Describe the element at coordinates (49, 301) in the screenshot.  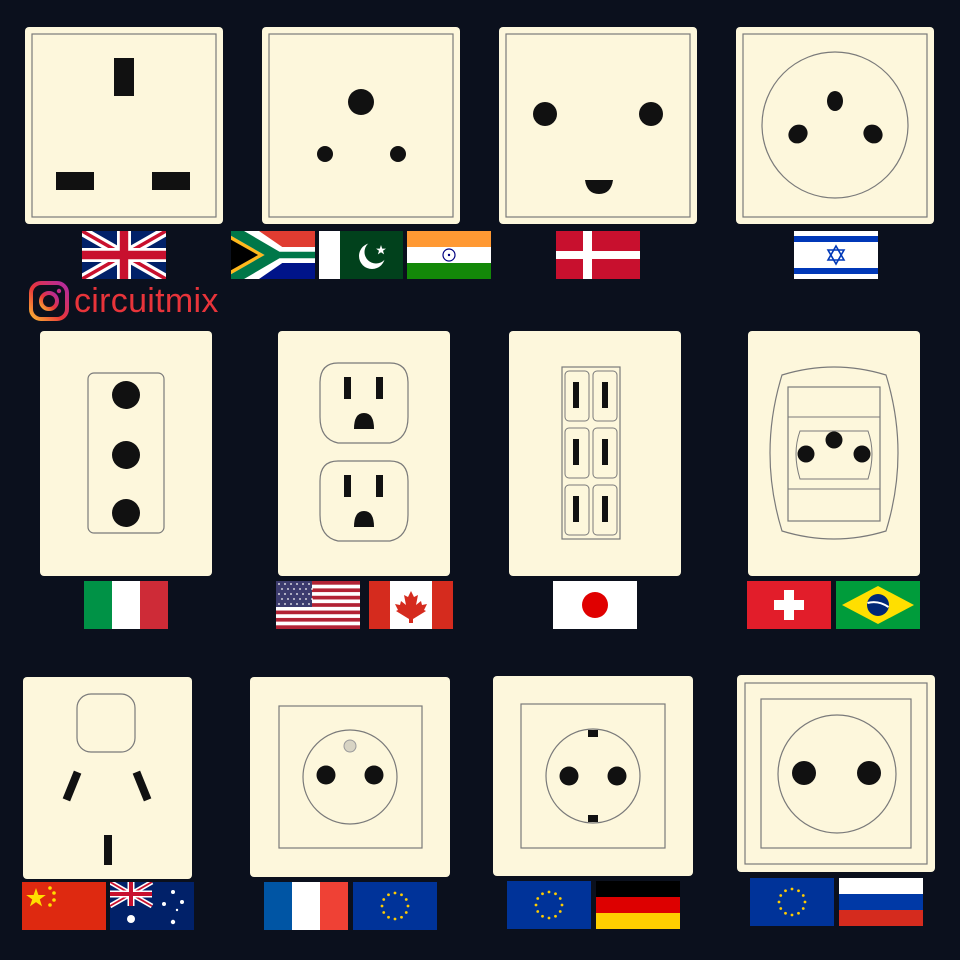
I see `instagram-icon` at that location.